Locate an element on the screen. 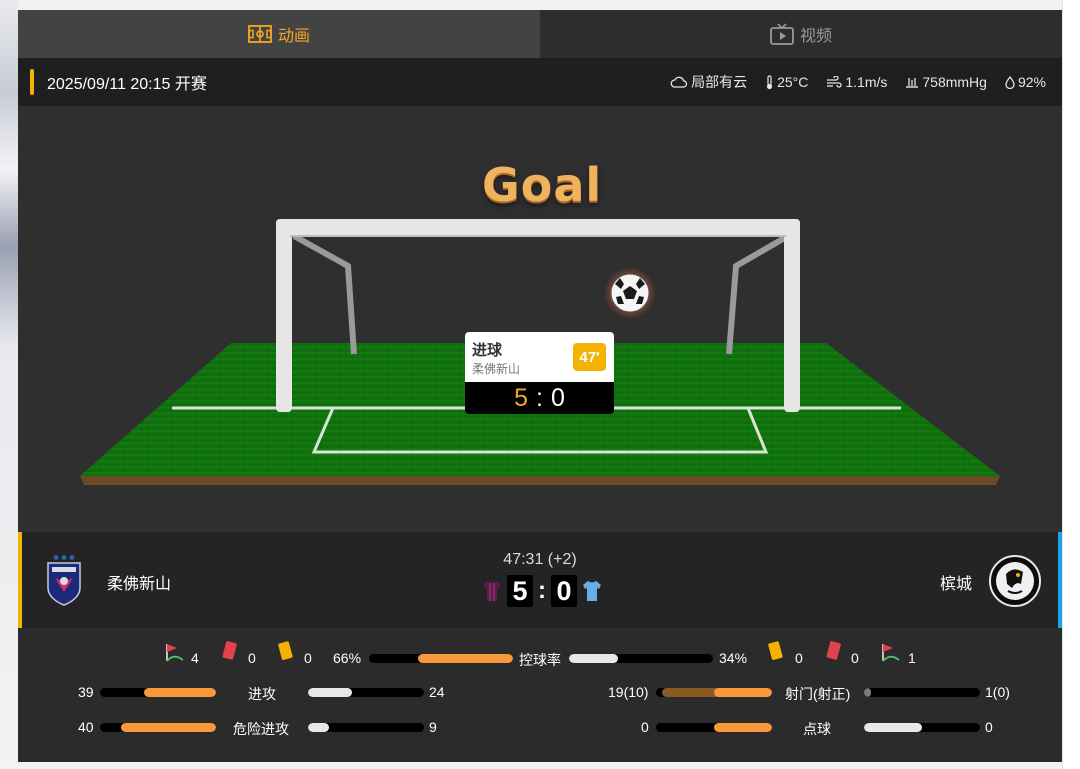 The image size is (1080, 769). away-attacks-fill is located at coordinates (330, 692).